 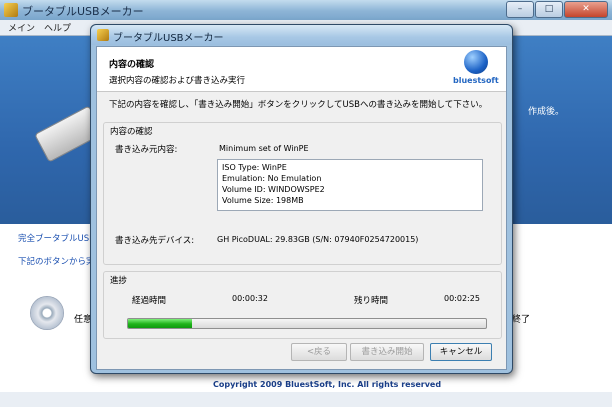 What do you see at coordinates (520, 9) in the screenshot?
I see `minimize-button: –` at bounding box center [520, 9].